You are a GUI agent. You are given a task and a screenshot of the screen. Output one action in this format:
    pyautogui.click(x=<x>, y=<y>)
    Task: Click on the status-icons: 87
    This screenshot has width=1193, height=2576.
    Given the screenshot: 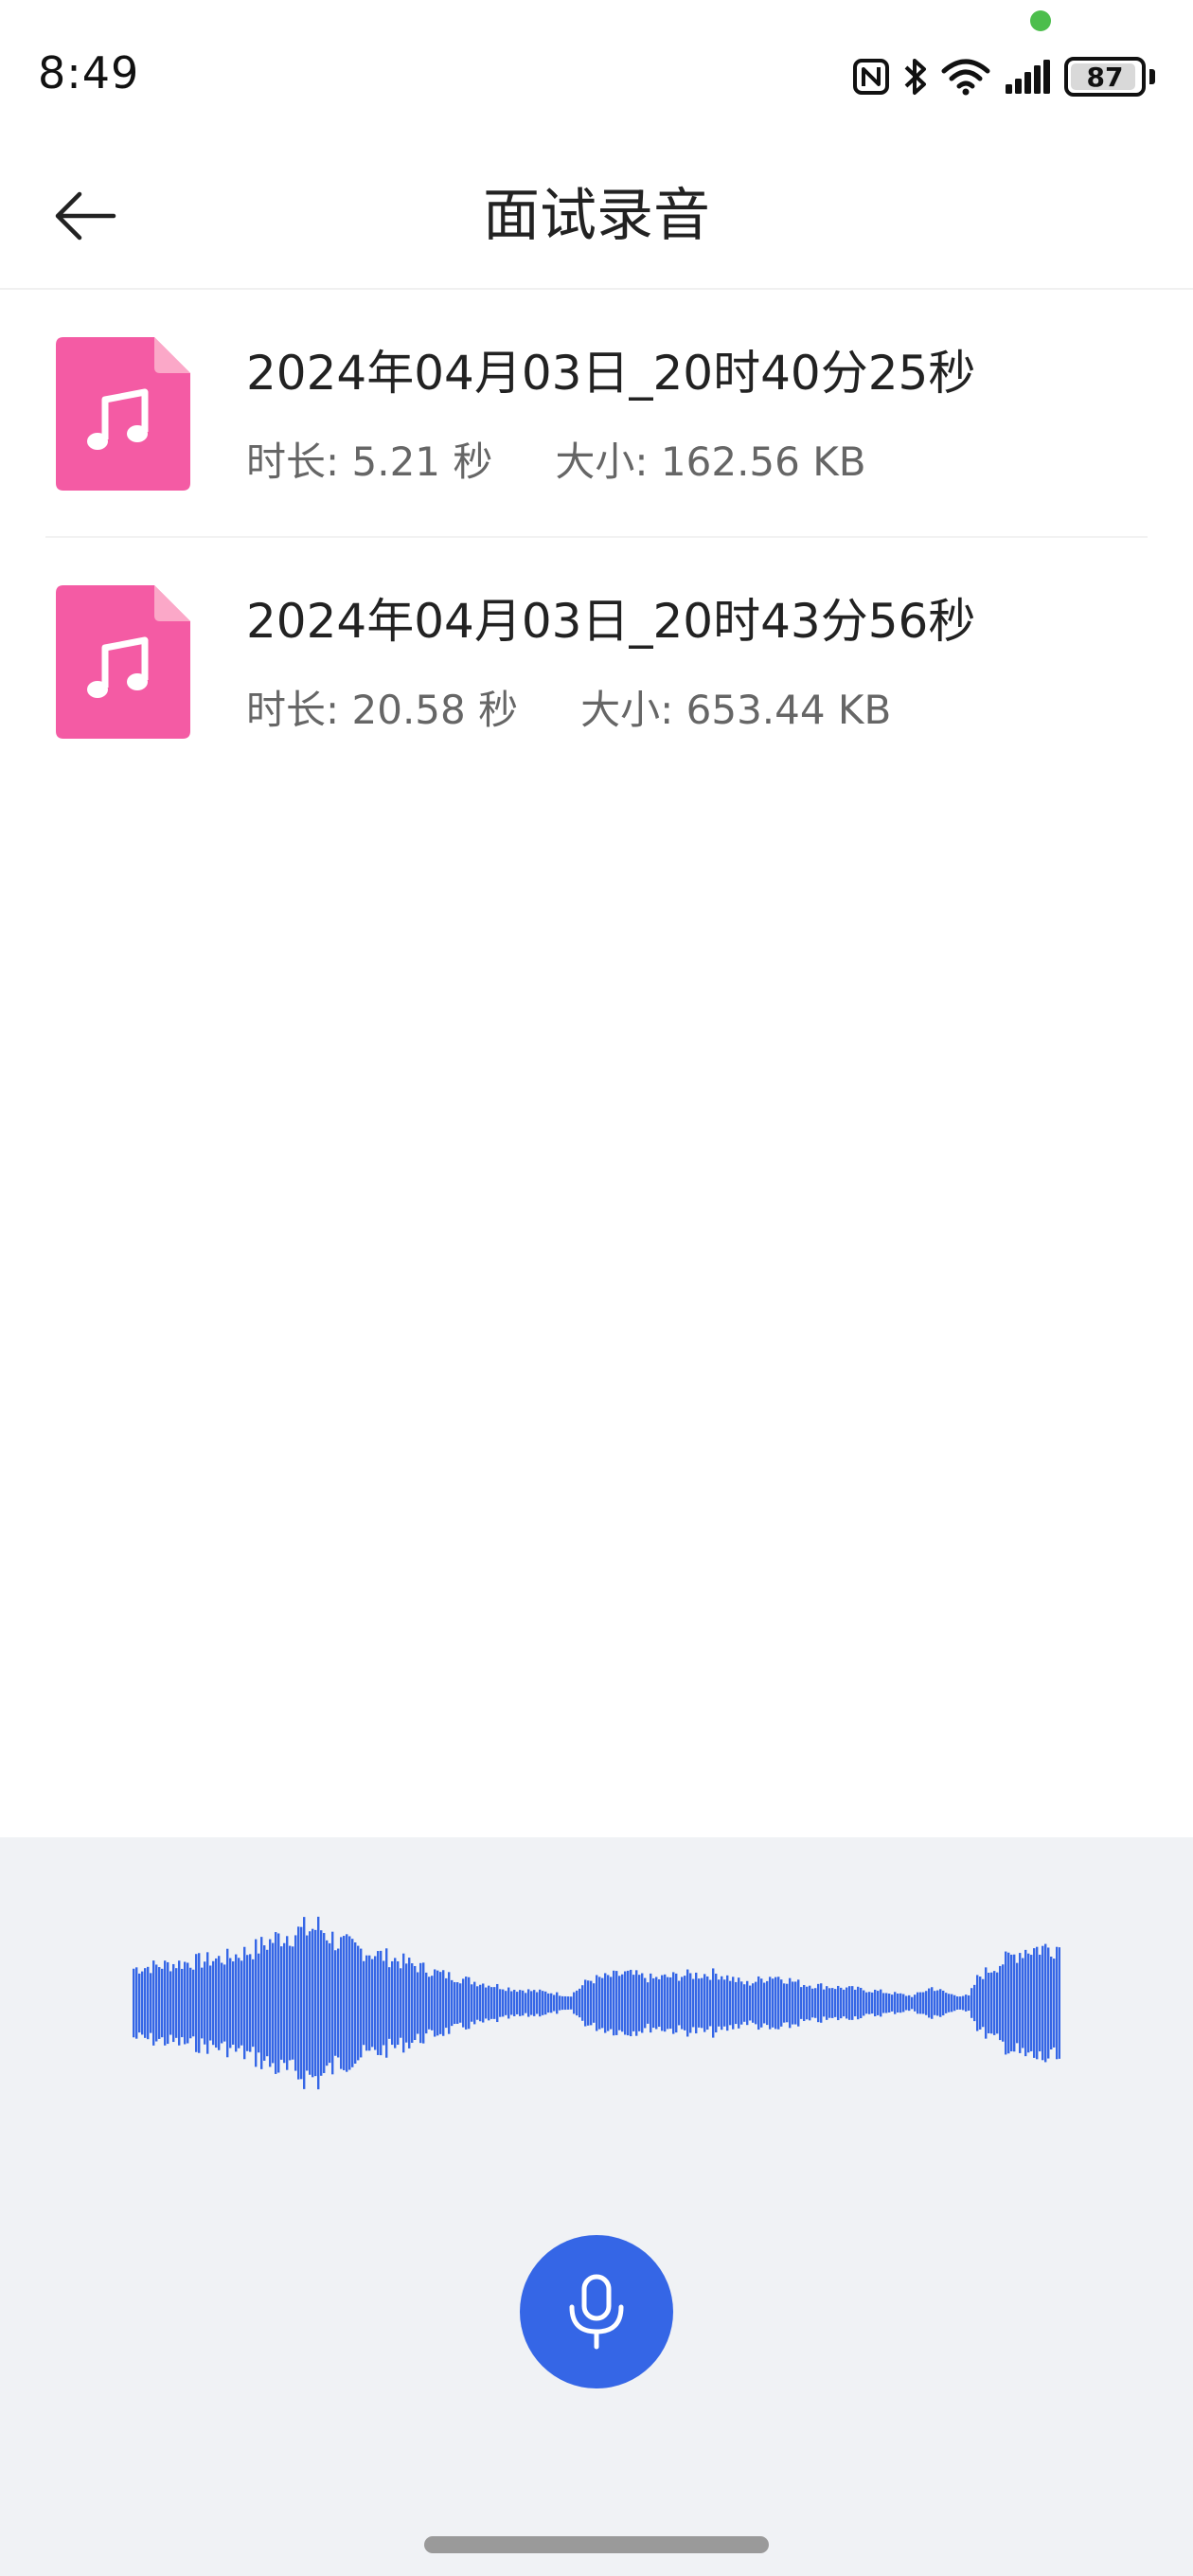 What is the action you would take?
    pyautogui.click(x=1003, y=76)
    